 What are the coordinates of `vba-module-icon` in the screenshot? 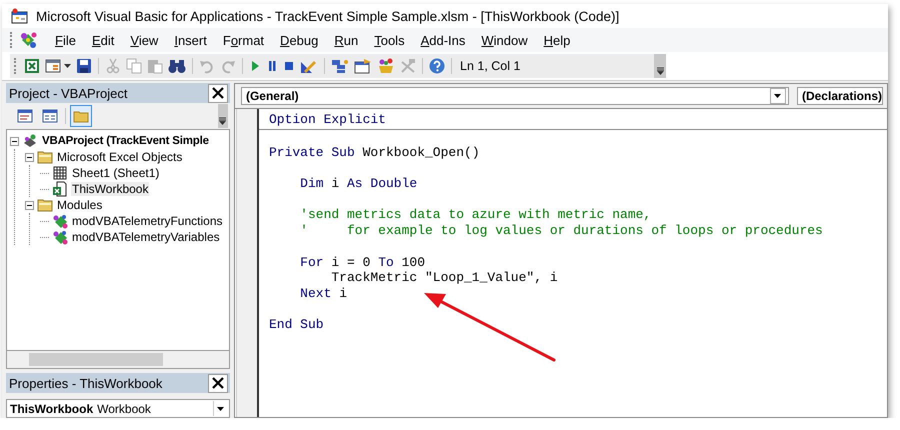 It's located at (29, 40).